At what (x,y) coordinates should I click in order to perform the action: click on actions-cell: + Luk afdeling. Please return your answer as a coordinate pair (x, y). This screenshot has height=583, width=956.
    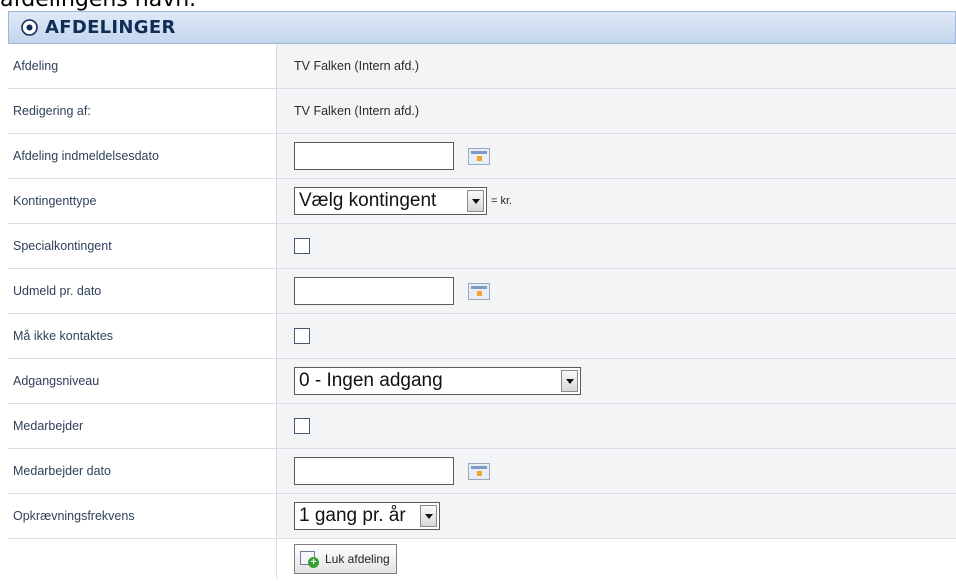
    Looking at the image, I should click on (616, 559).